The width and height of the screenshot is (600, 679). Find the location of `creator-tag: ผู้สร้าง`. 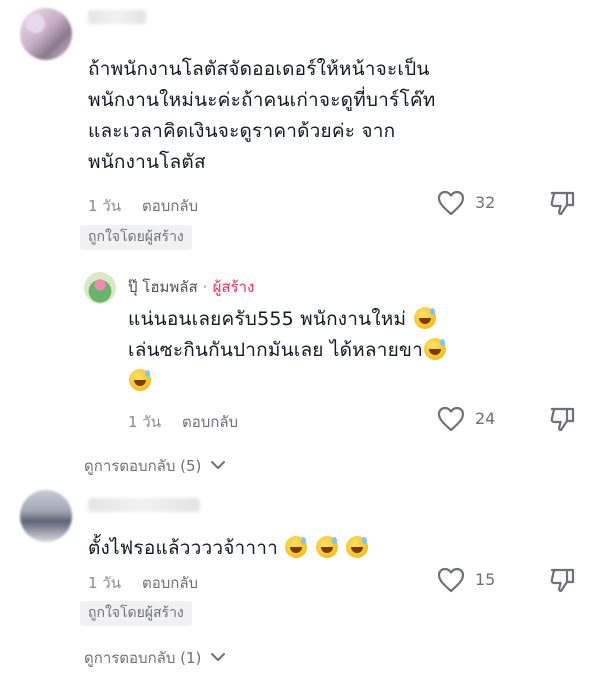

creator-tag: ผู้สร้าง is located at coordinates (233, 287).